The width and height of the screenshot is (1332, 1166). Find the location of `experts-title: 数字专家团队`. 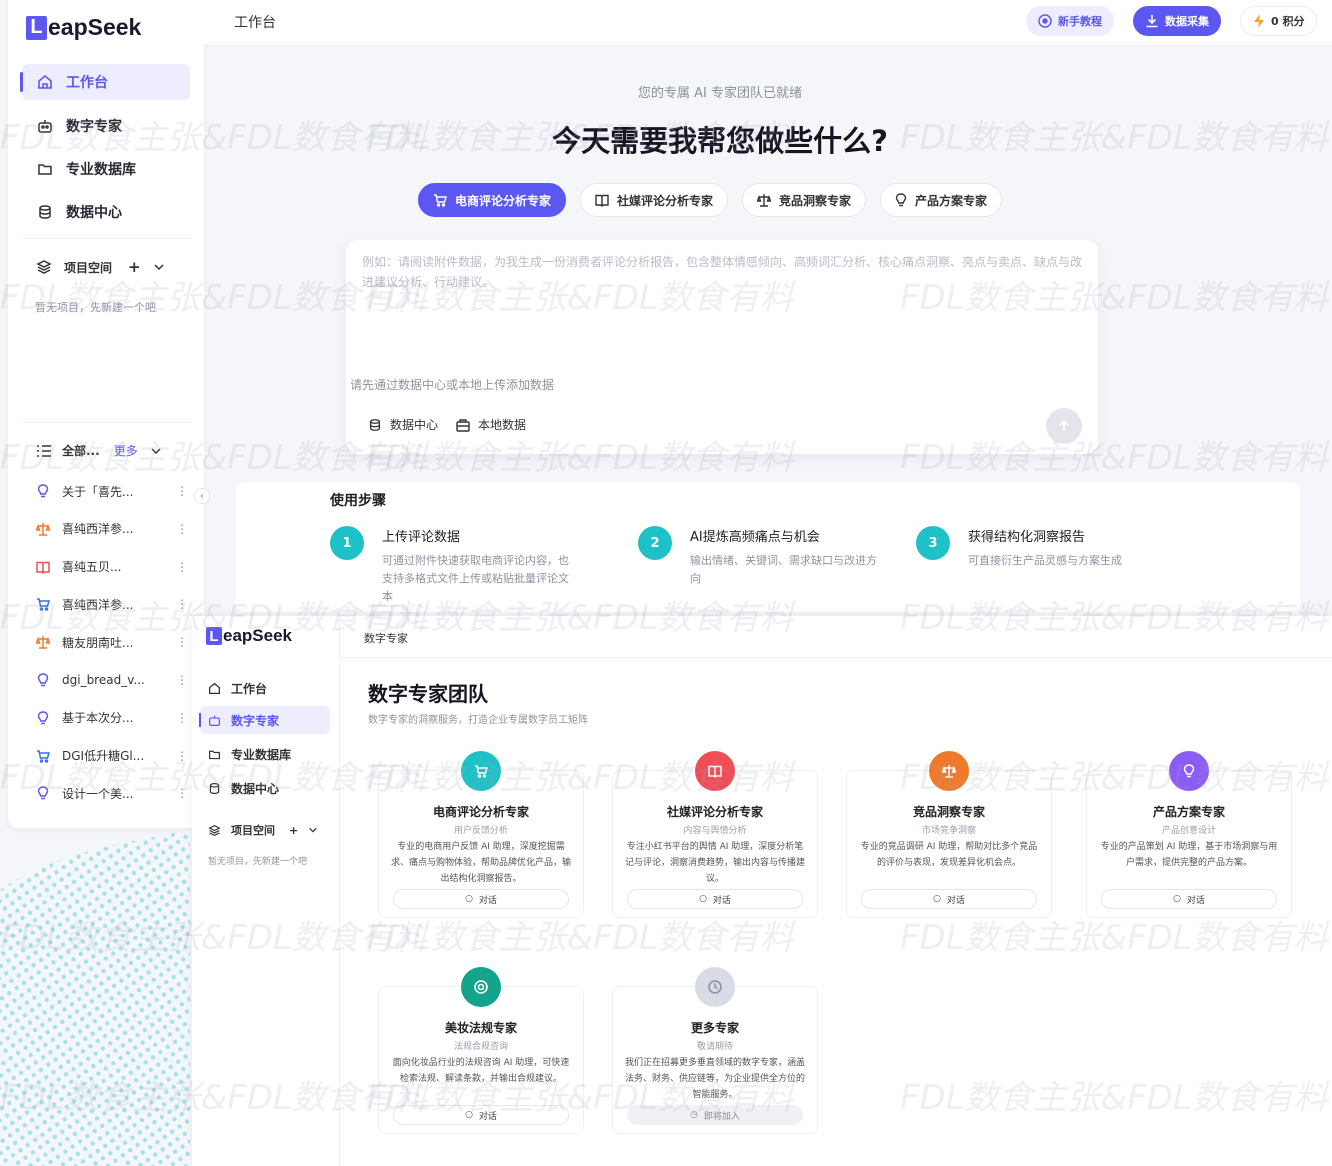

experts-title: 数字专家团队 is located at coordinates (428, 694).